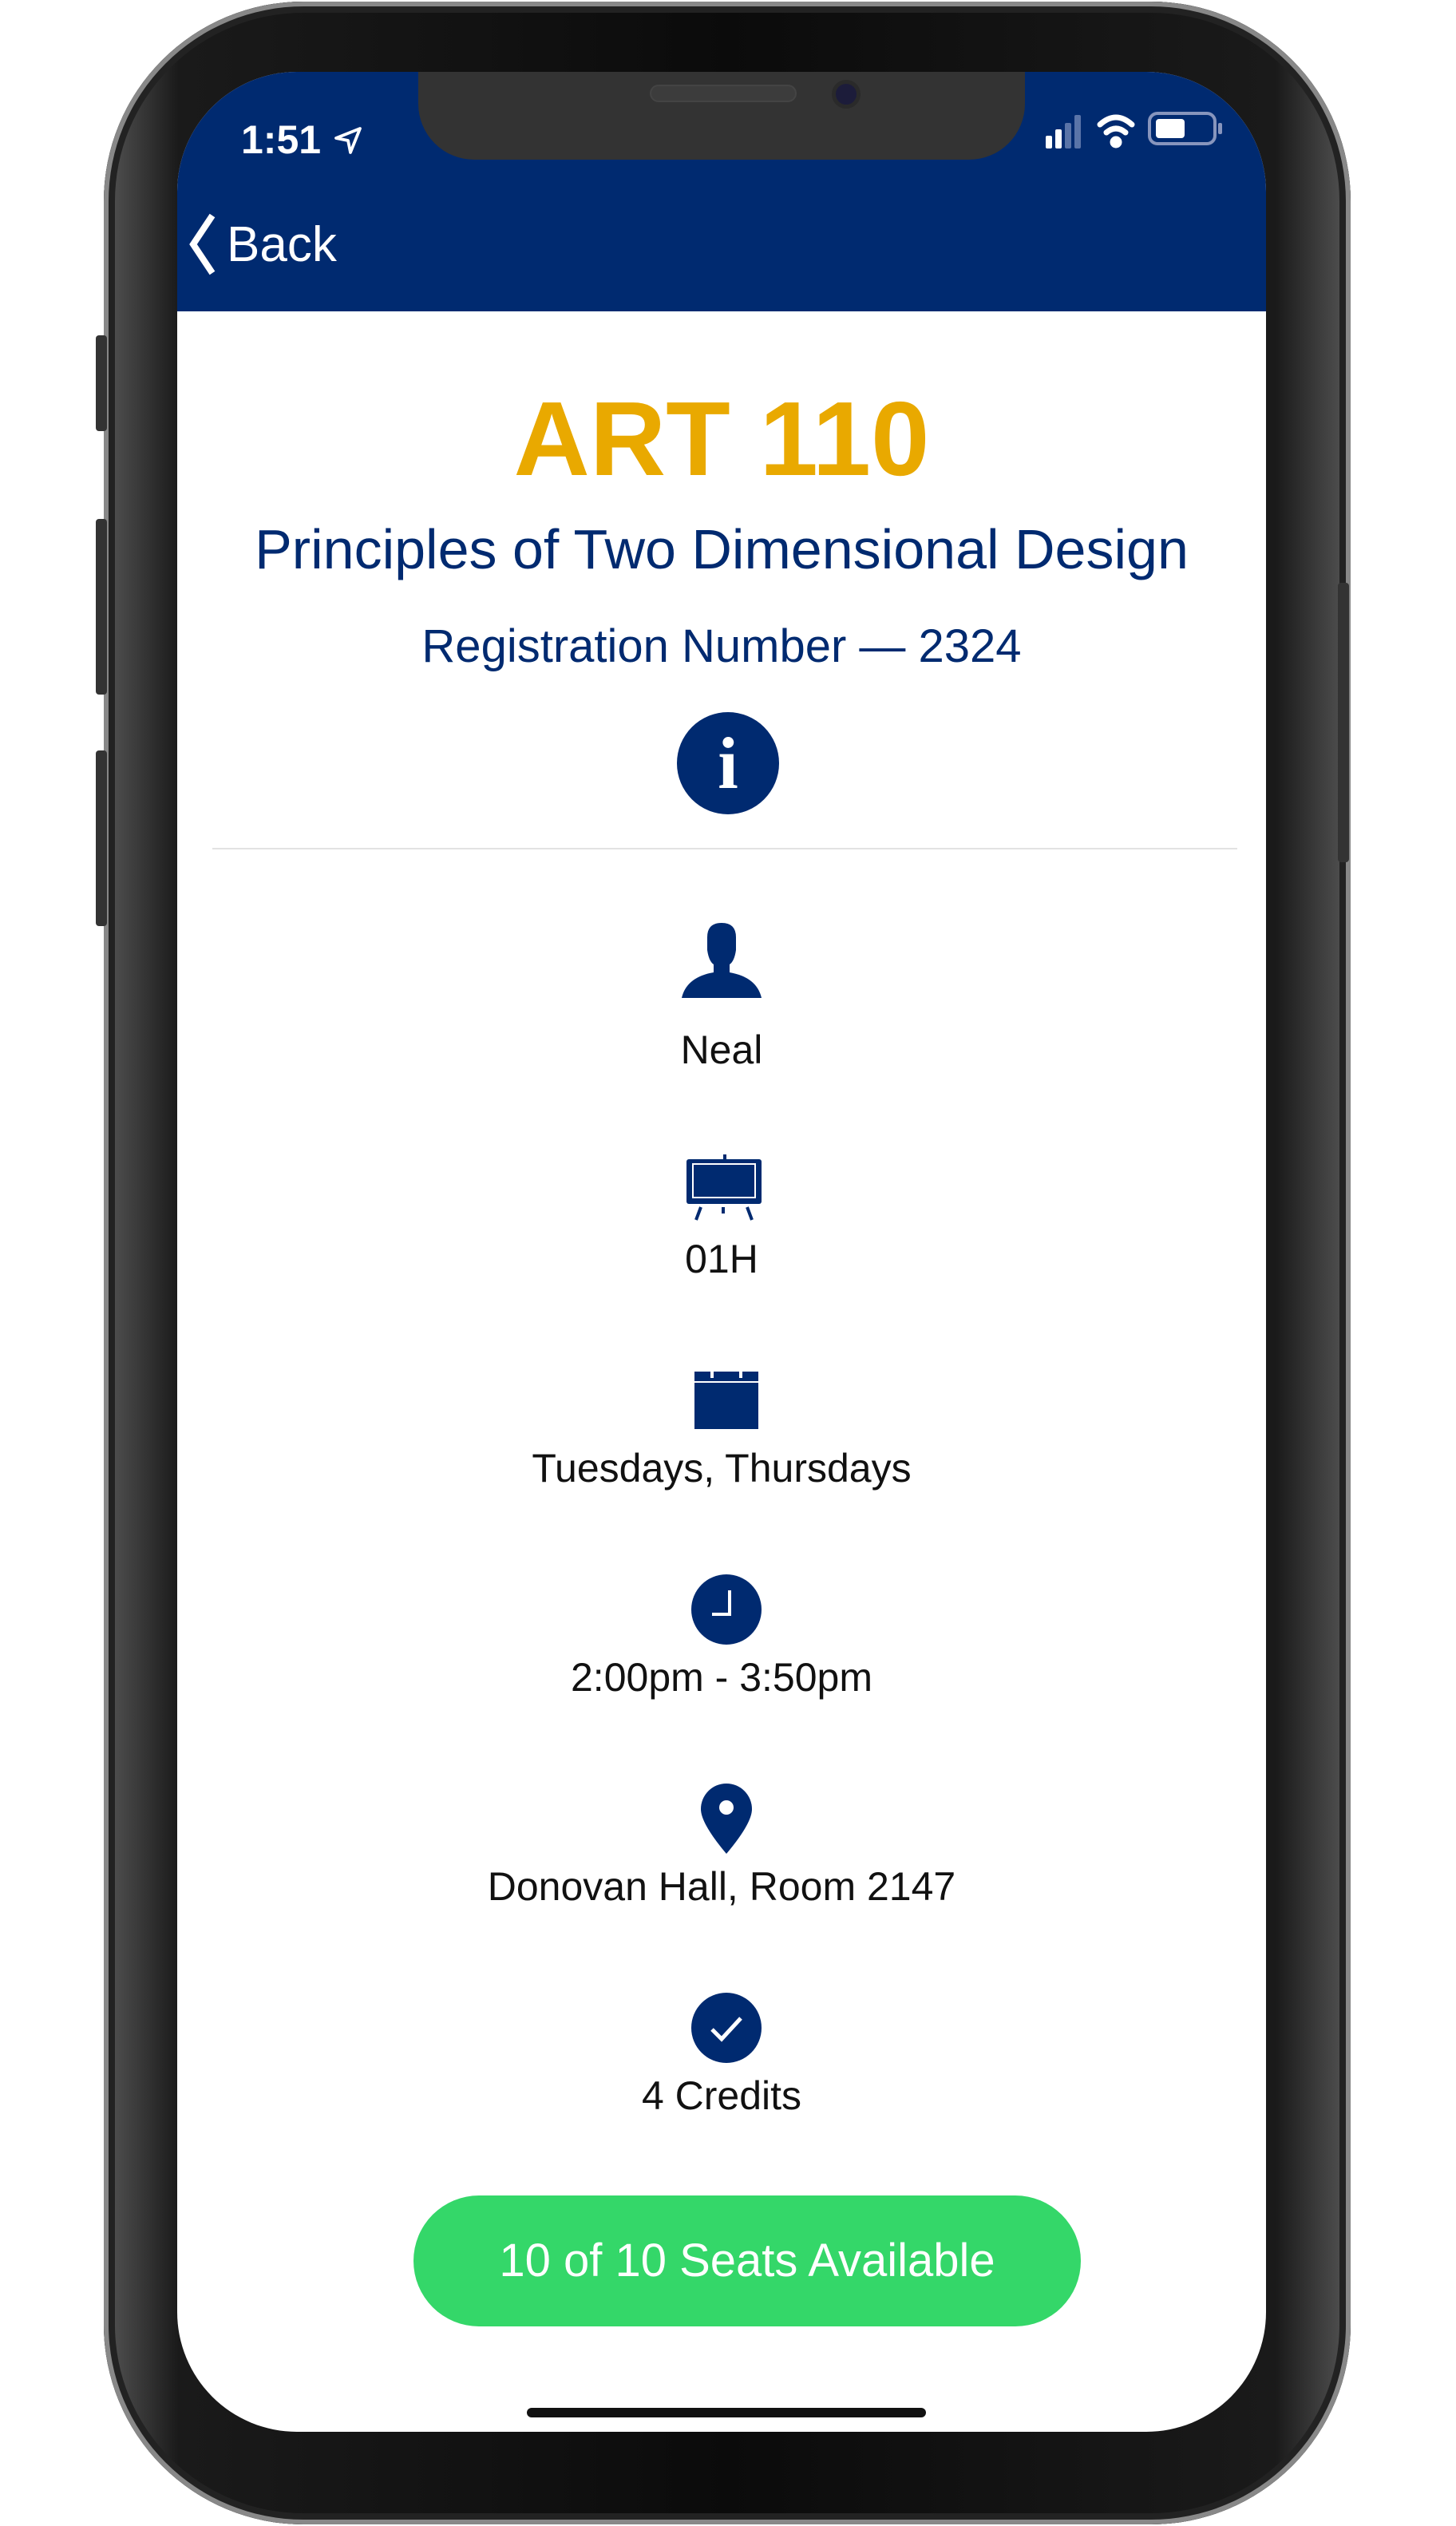  I want to click on power-button, so click(1343, 723).